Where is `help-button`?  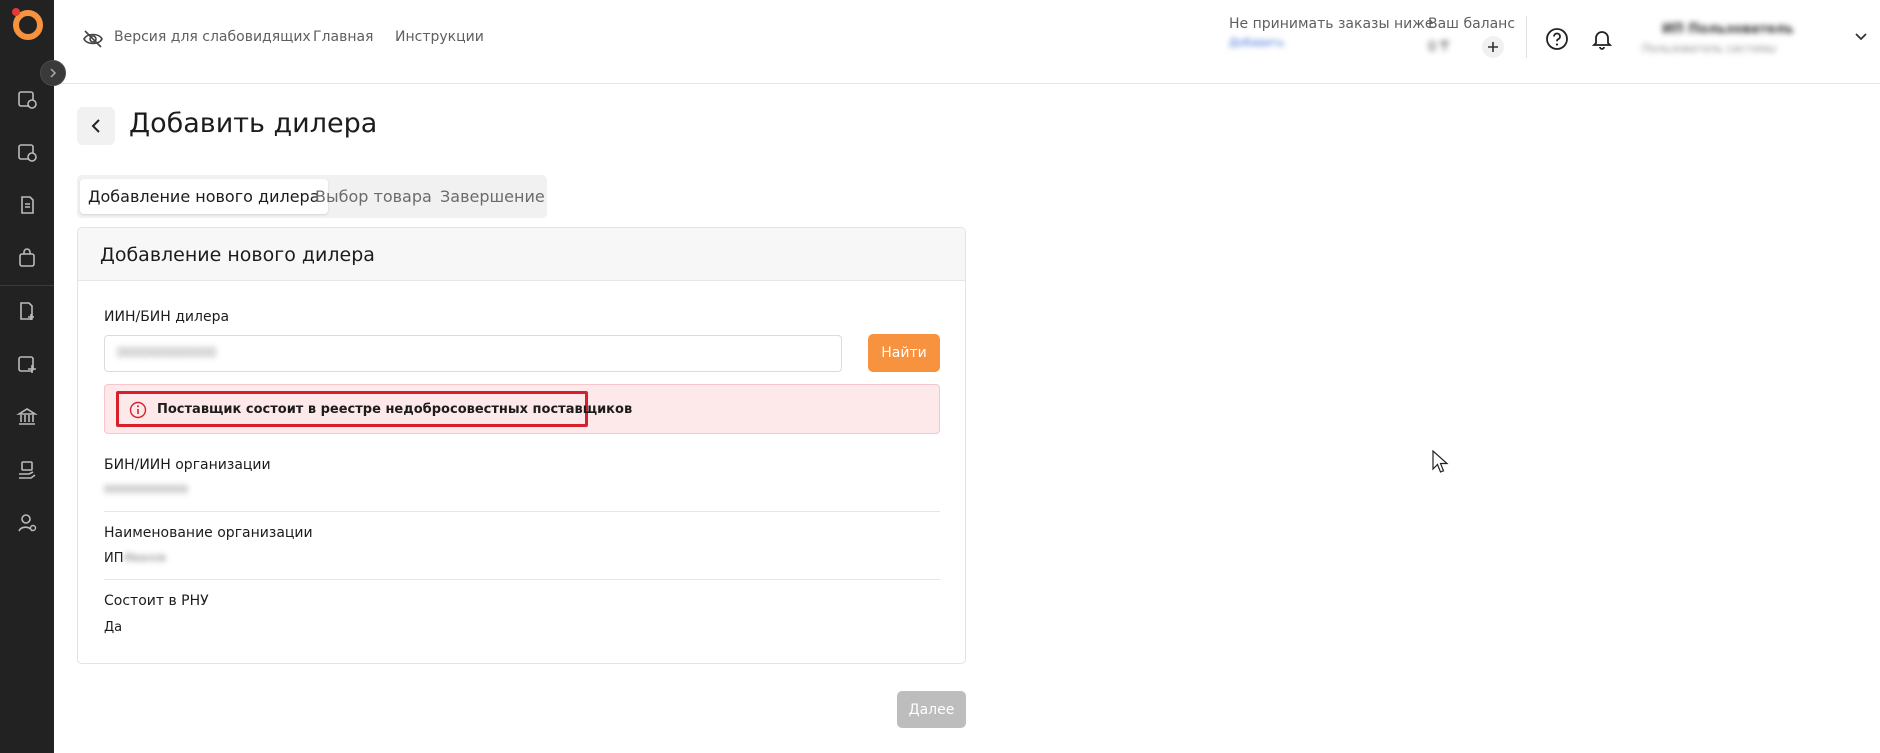
help-button is located at coordinates (1557, 39).